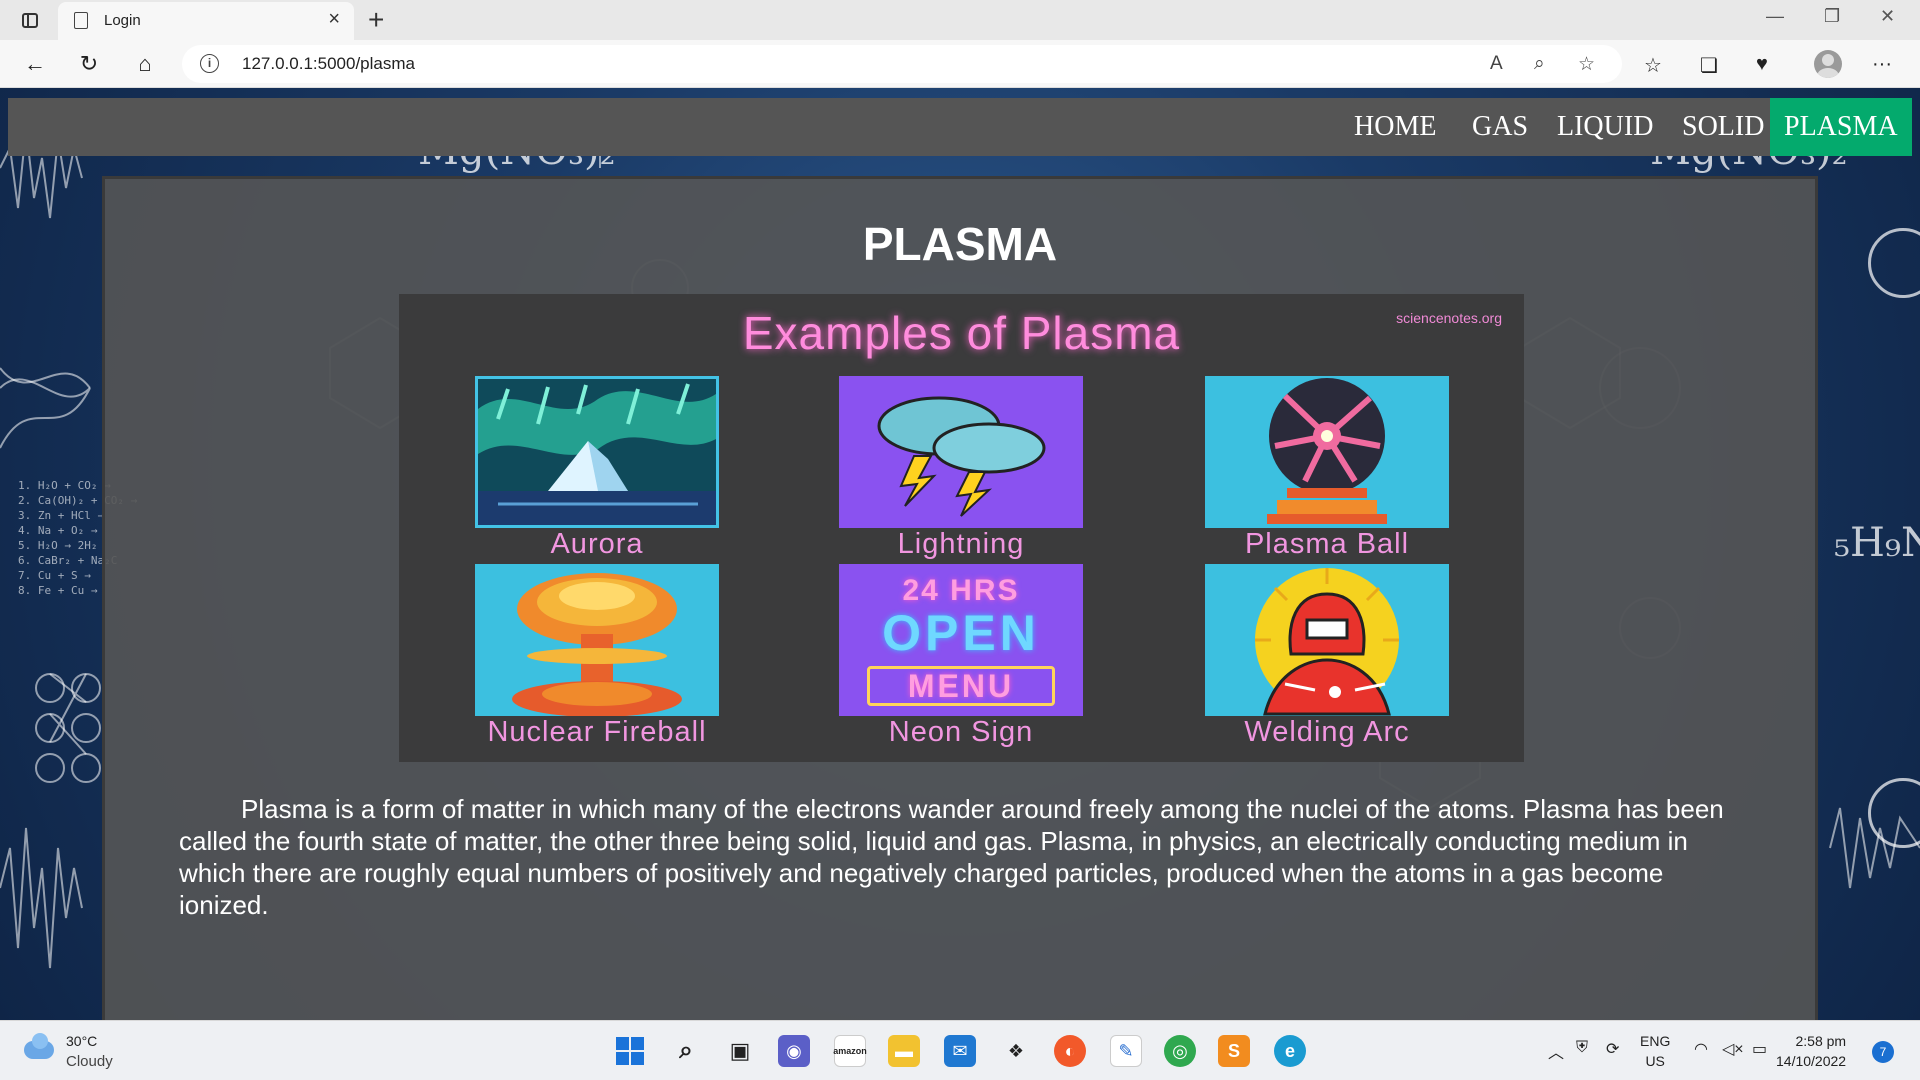 This screenshot has height=1080, width=1920. I want to click on page-title: PLASMA, so click(960, 244).